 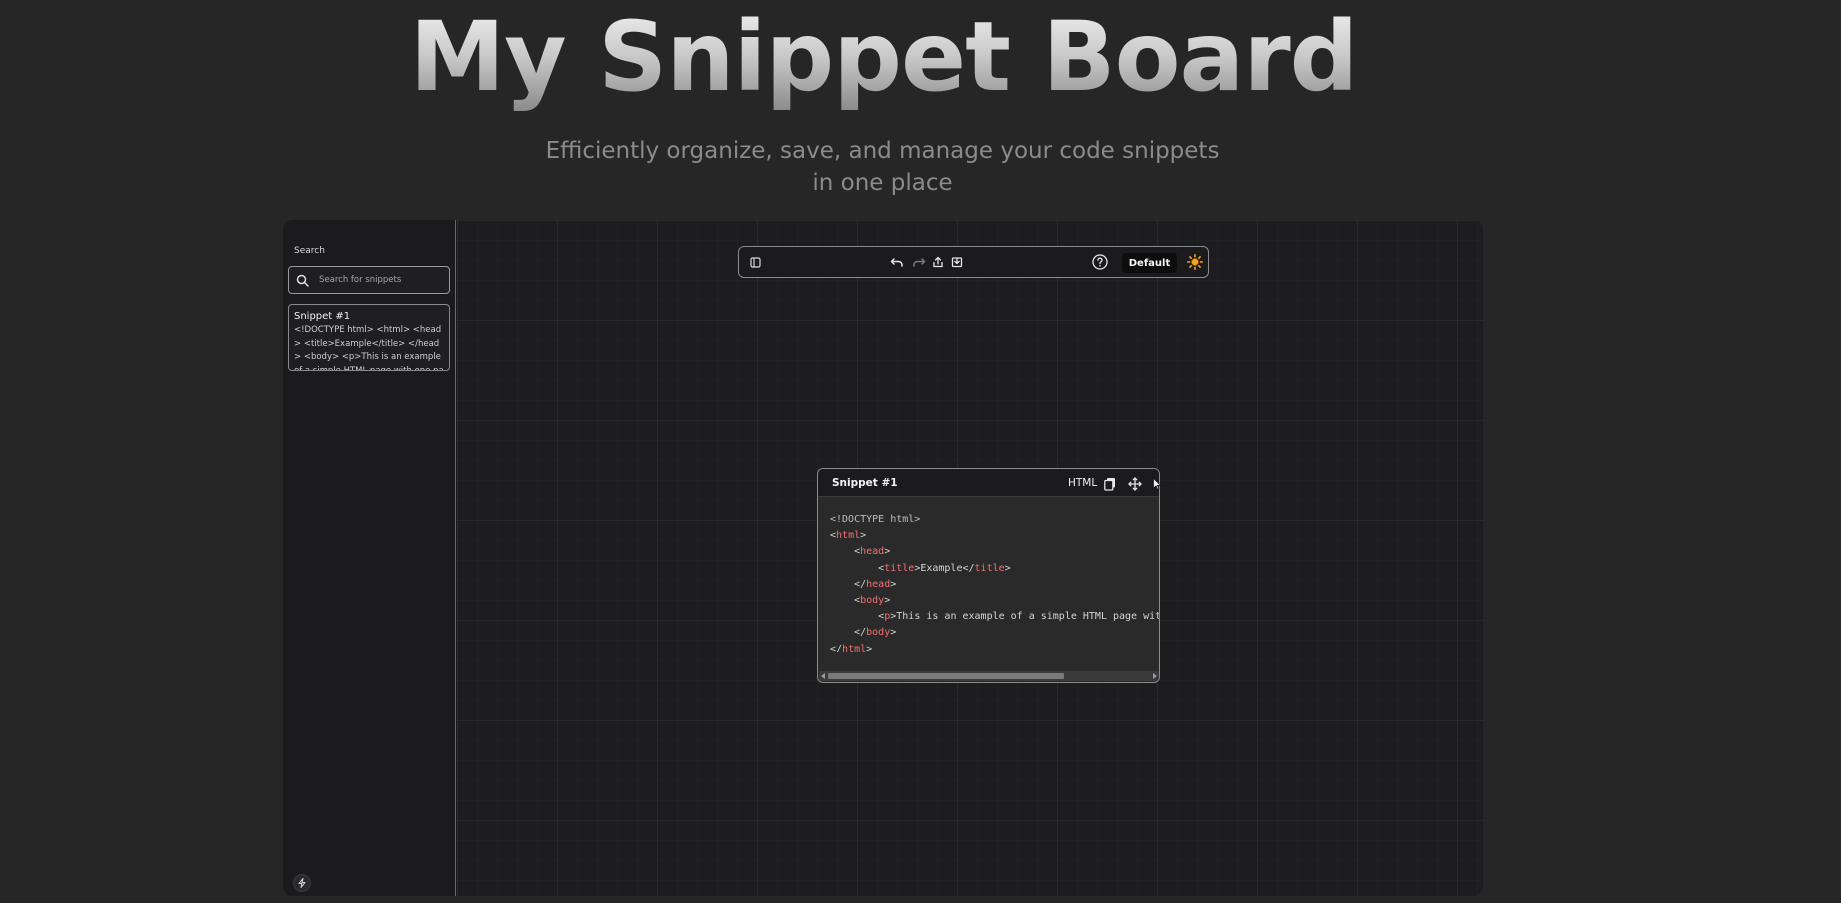 I want to click on search-label: Search, so click(x=309, y=251).